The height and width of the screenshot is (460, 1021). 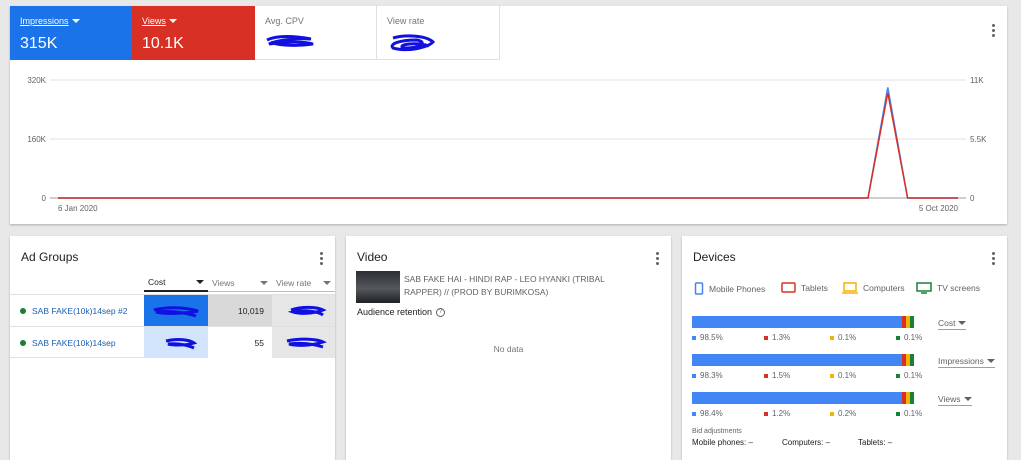 What do you see at coordinates (961, 361) in the screenshot?
I see `device-metric-select-label: Impressions` at bounding box center [961, 361].